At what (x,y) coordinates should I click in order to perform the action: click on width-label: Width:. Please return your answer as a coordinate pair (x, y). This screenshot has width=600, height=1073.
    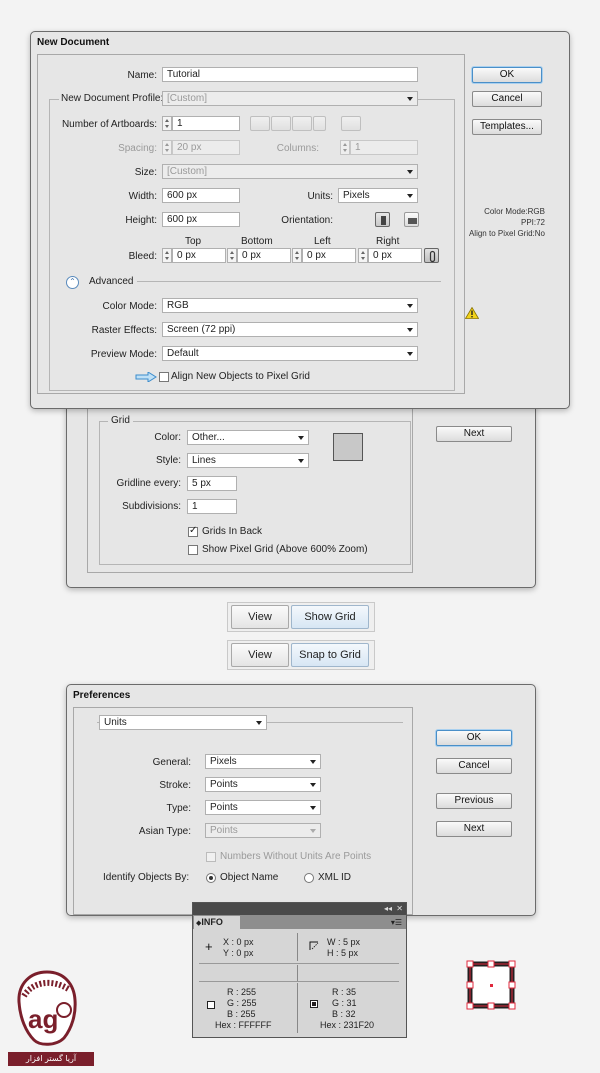
    Looking at the image, I should click on (142, 196).